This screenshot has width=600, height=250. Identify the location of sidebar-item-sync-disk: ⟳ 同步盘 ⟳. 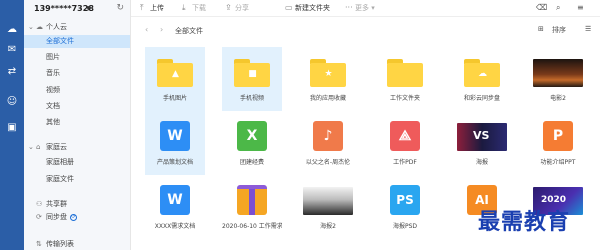
(52, 217).